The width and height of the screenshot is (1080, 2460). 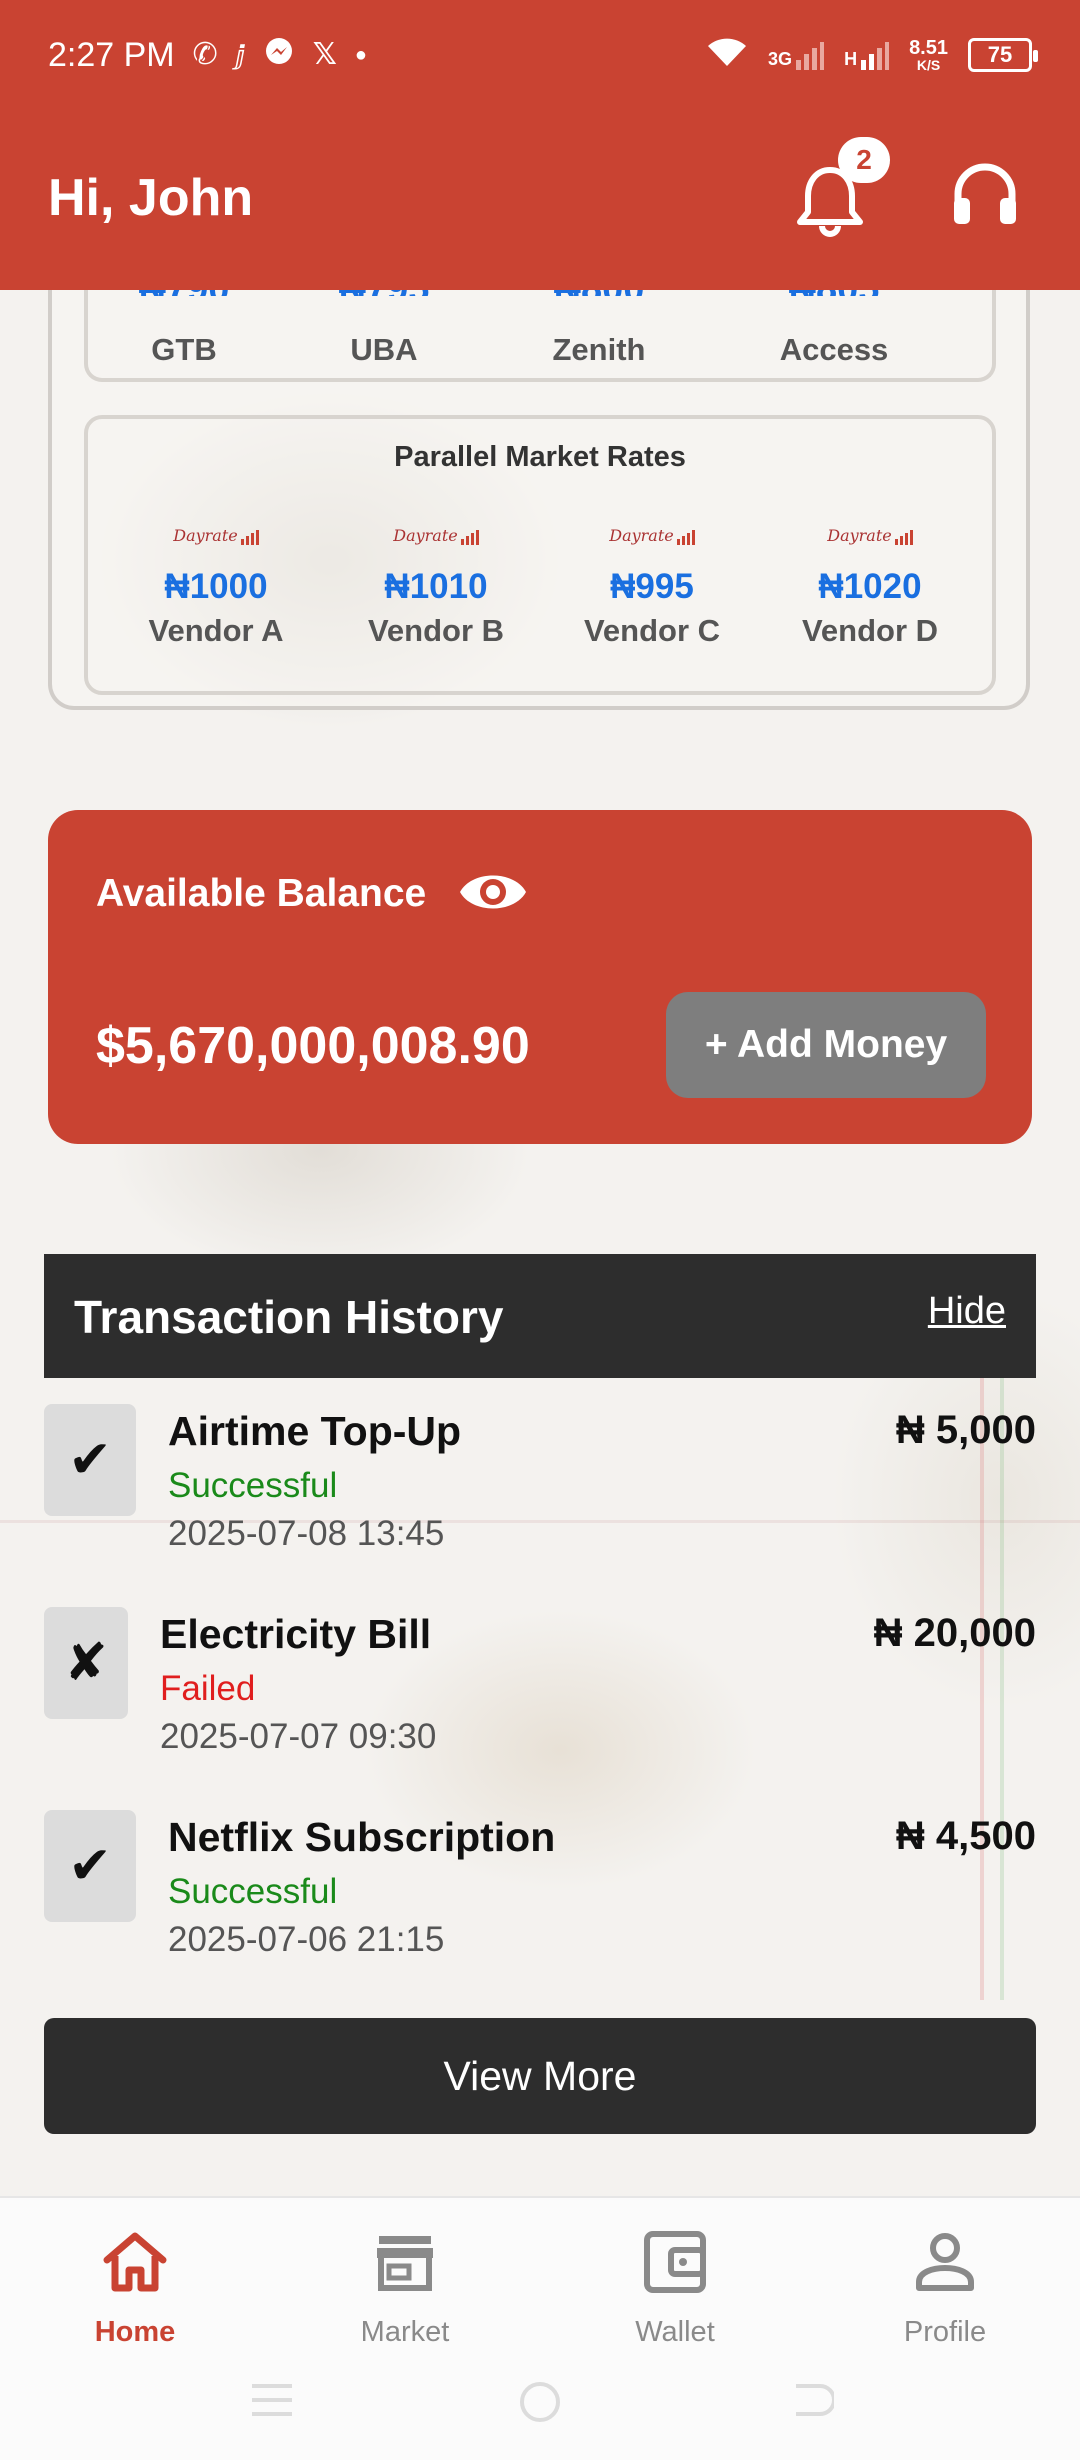 I want to click on nav-label: Market, so click(x=405, y=2332).